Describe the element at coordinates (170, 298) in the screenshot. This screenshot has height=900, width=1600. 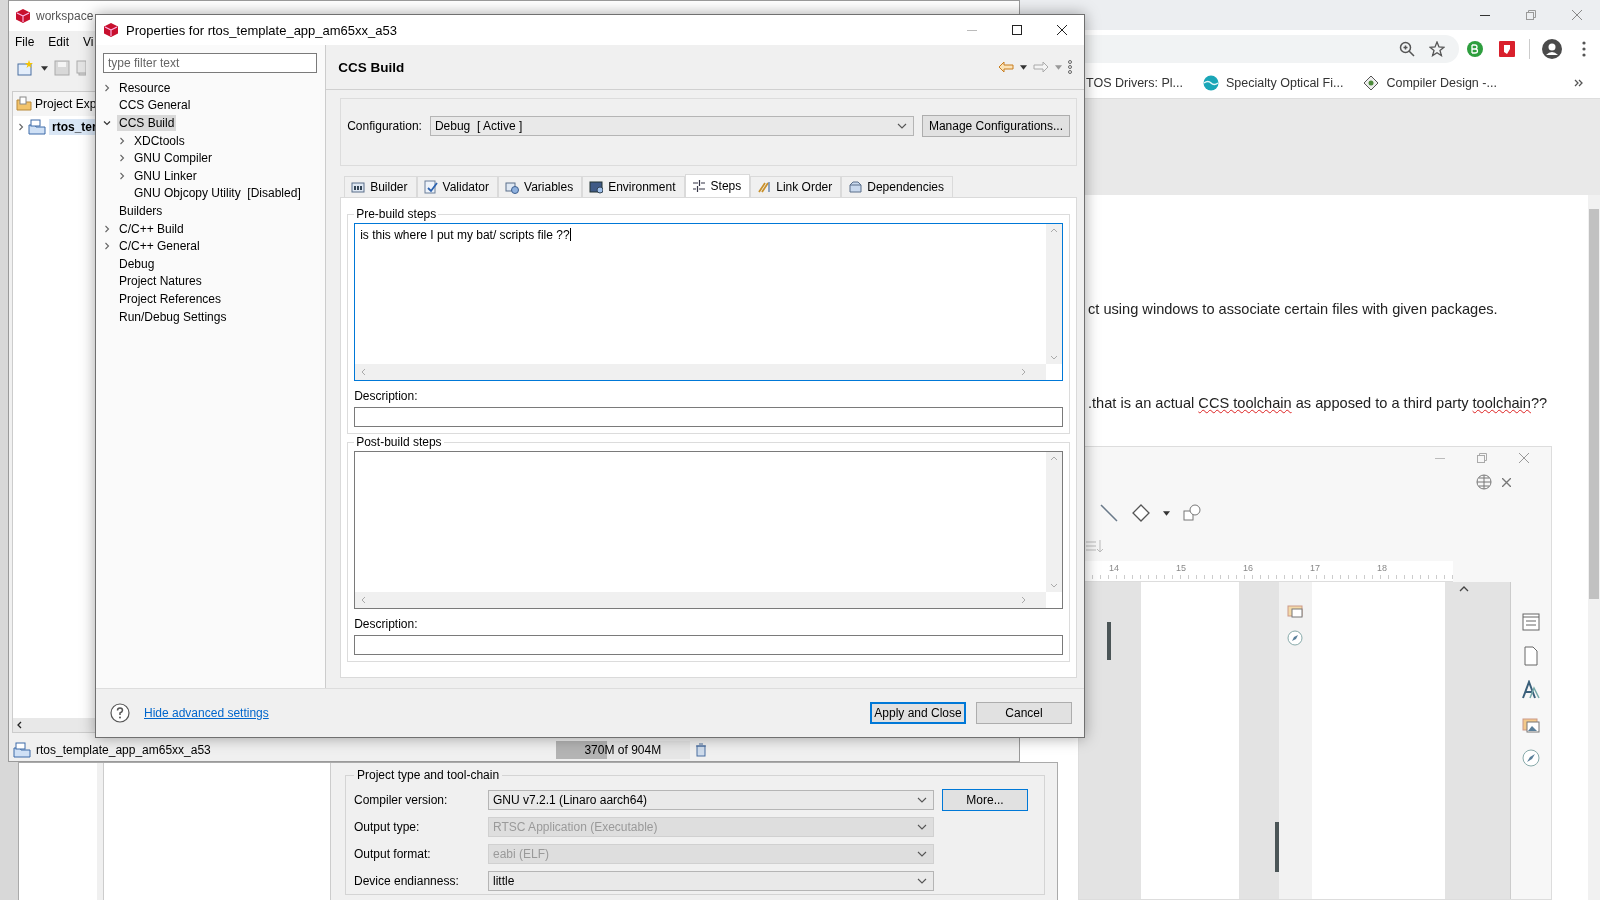
I see `tree-item: Project References` at that location.